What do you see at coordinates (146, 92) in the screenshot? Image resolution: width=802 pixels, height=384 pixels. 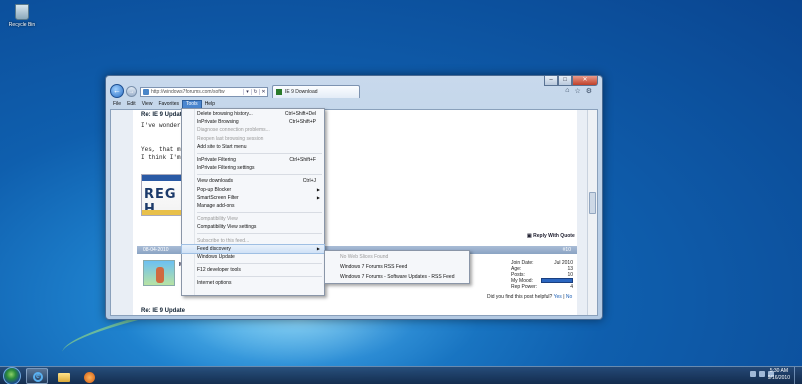 I see `site-favicon` at bounding box center [146, 92].